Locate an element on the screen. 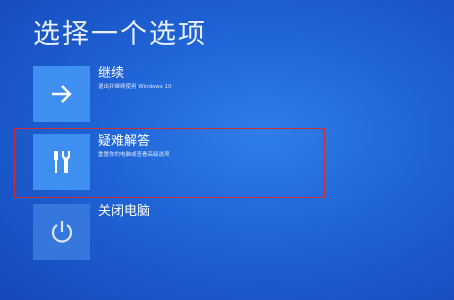  continue-tile is located at coordinates (61, 94).